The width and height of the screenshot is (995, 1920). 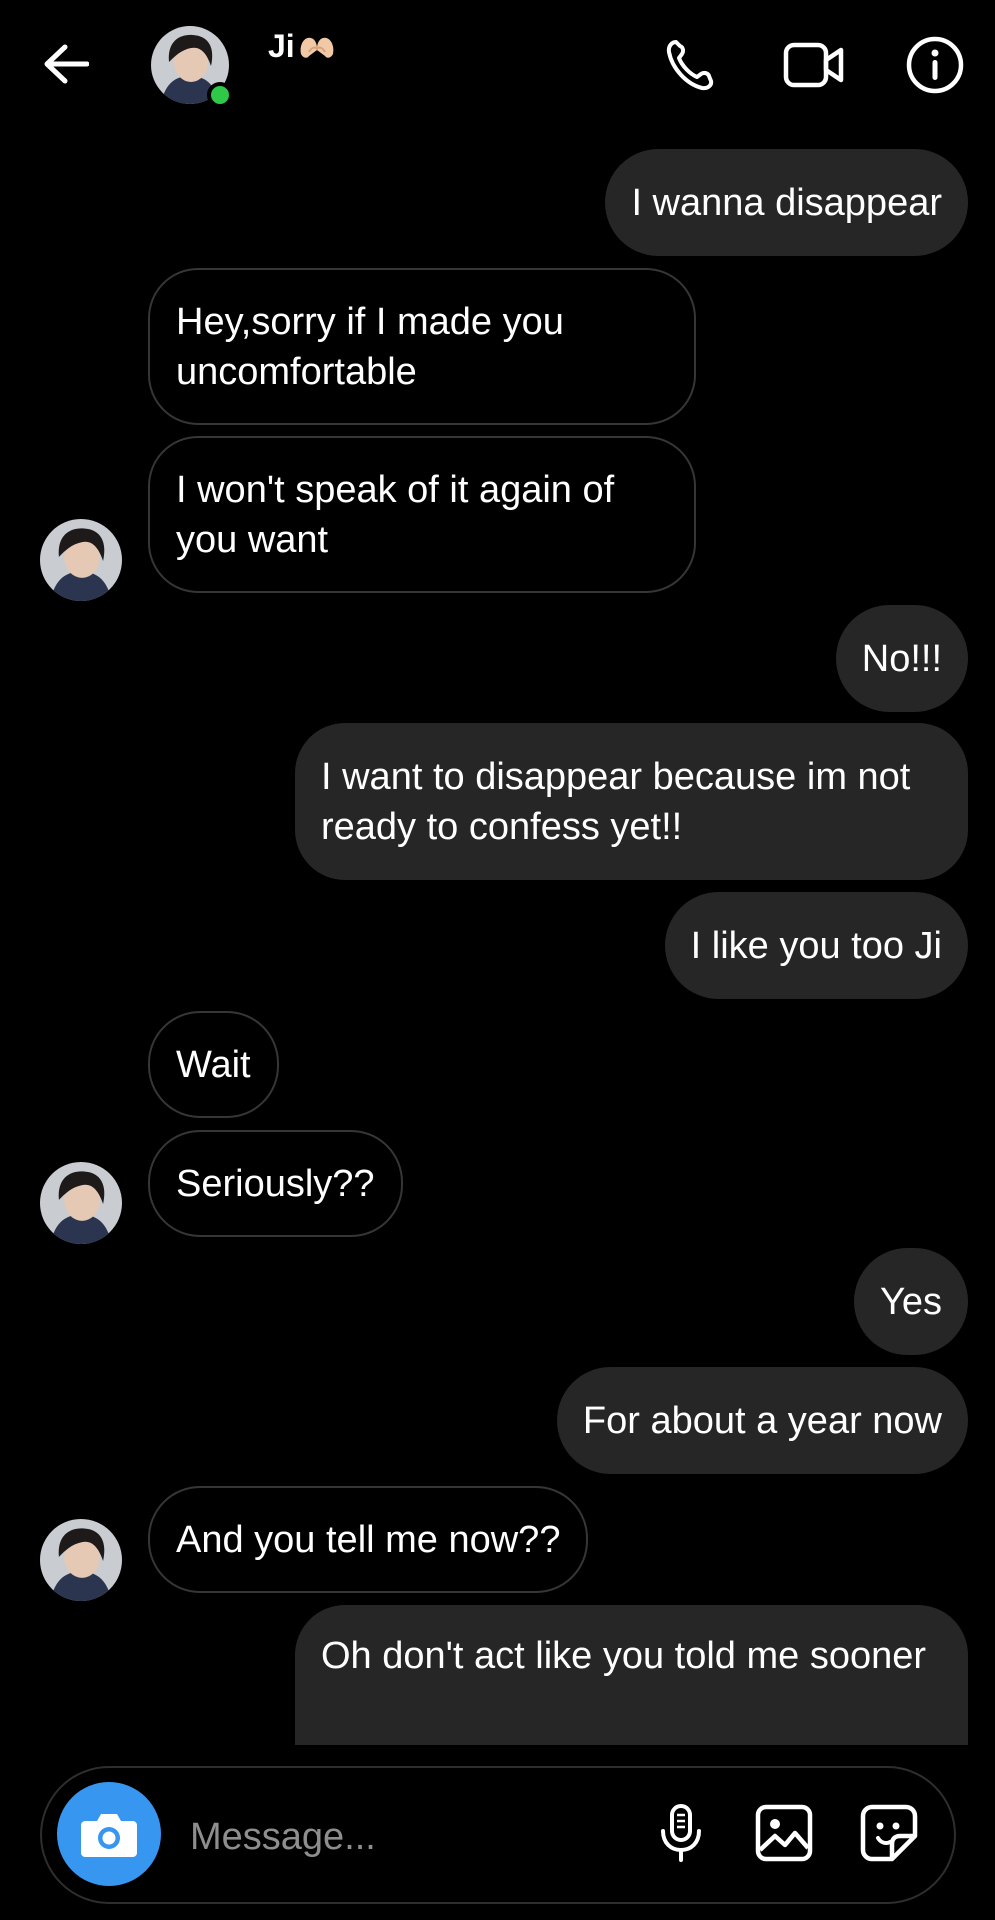 I want to click on message-bubble-sent: Yes, so click(x=911, y=1301).